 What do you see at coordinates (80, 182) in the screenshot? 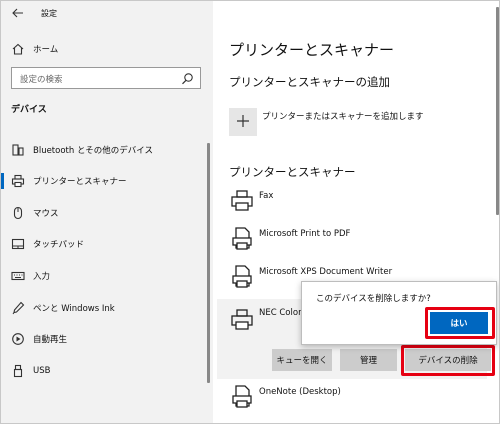
I see `sidebar-item-label: プリンターとスキャナー` at bounding box center [80, 182].